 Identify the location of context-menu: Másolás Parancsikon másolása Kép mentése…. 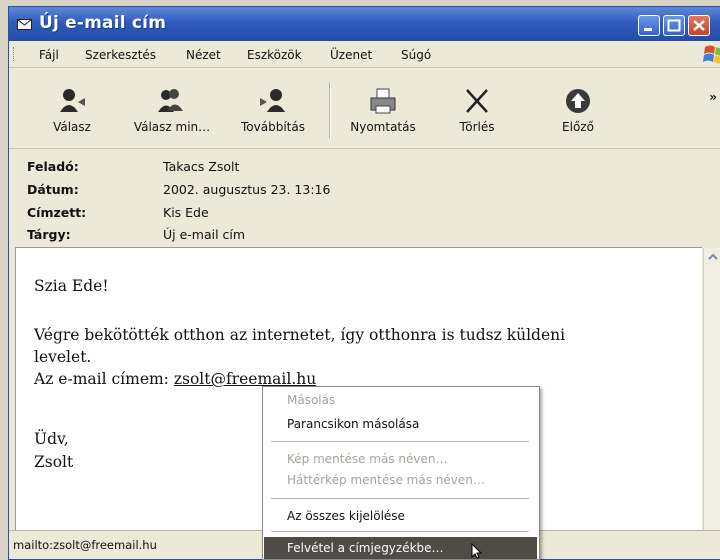
(401, 473).